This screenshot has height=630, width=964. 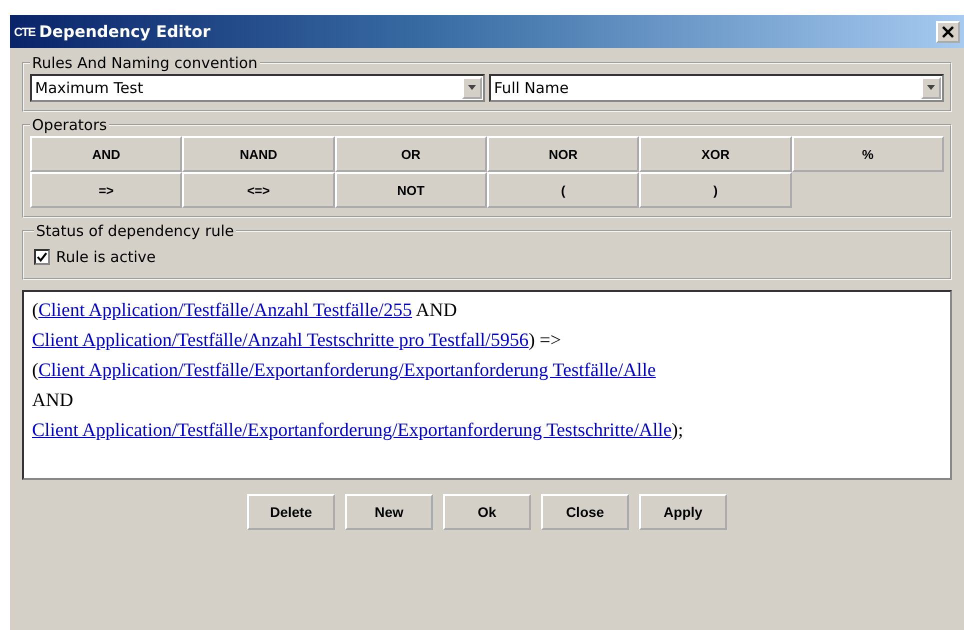 What do you see at coordinates (106, 257) in the screenshot?
I see `checkbox-label: Rule is active` at bounding box center [106, 257].